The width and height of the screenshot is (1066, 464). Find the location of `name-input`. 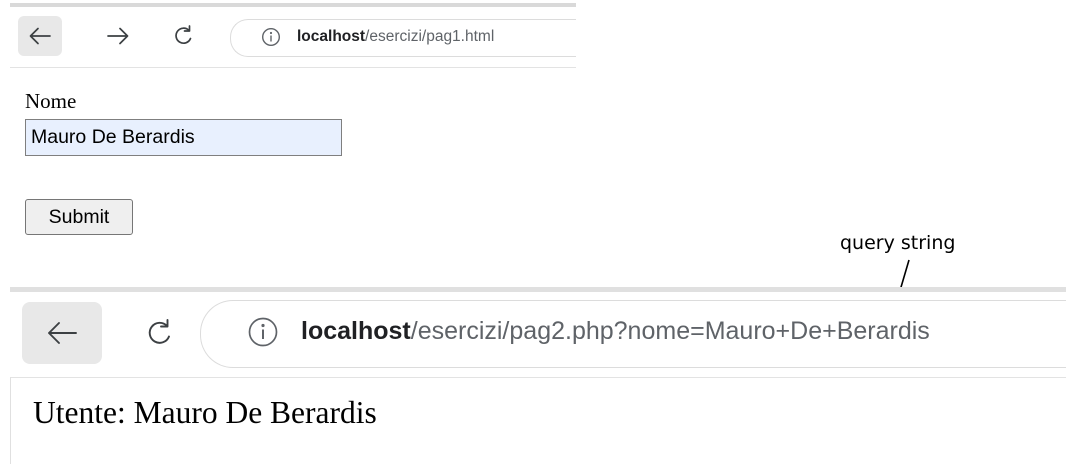

name-input is located at coordinates (183, 137).